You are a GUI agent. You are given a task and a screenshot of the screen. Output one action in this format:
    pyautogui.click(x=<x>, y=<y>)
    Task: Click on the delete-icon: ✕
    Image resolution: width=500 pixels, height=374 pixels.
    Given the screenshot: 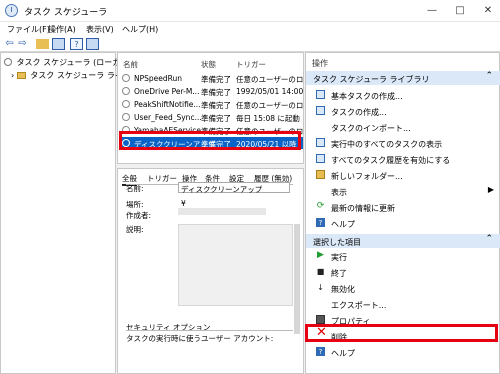 What is the action you would take?
    pyautogui.click(x=321, y=332)
    